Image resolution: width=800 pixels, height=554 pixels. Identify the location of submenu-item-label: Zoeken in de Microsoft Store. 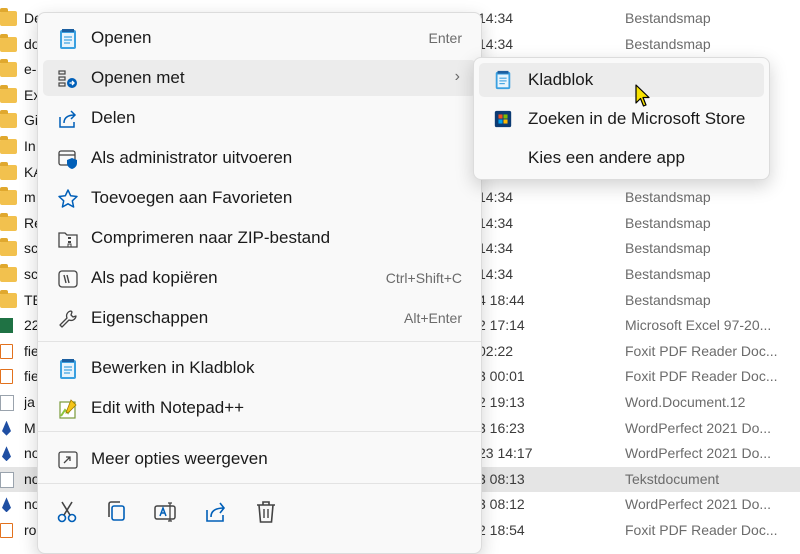
(637, 118).